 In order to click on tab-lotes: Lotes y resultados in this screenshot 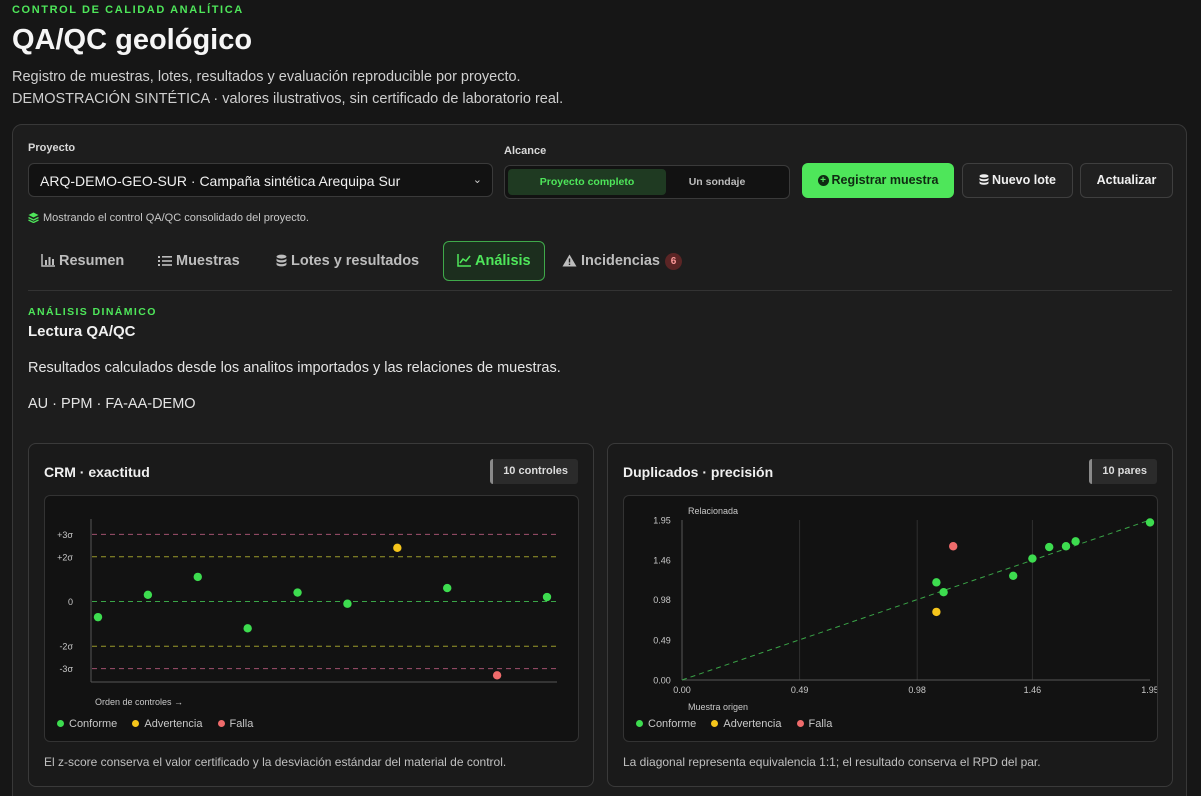, I will do `click(347, 261)`.